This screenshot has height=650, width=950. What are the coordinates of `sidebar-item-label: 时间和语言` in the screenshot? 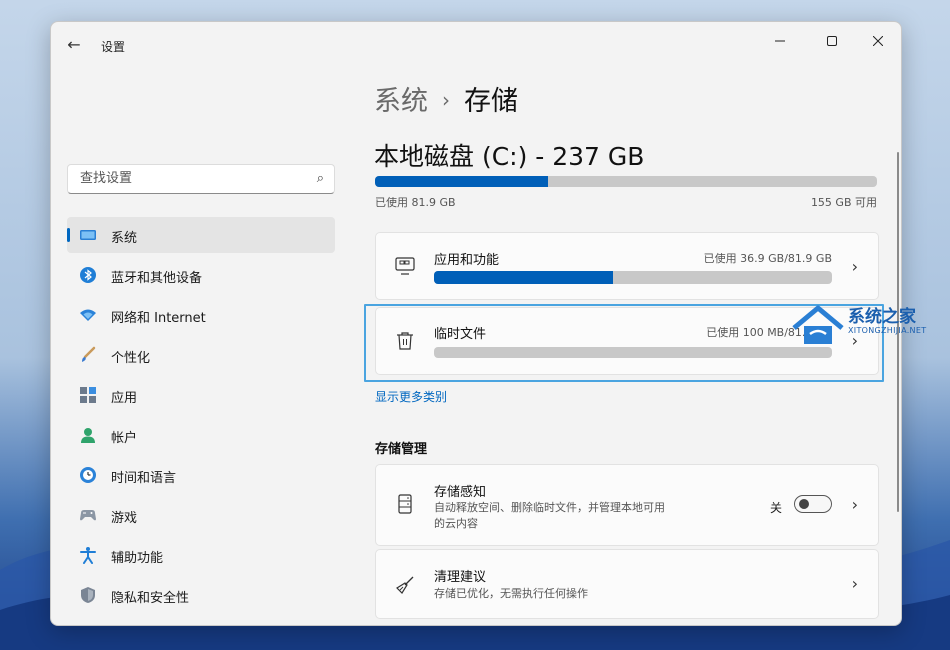 It's located at (144, 478).